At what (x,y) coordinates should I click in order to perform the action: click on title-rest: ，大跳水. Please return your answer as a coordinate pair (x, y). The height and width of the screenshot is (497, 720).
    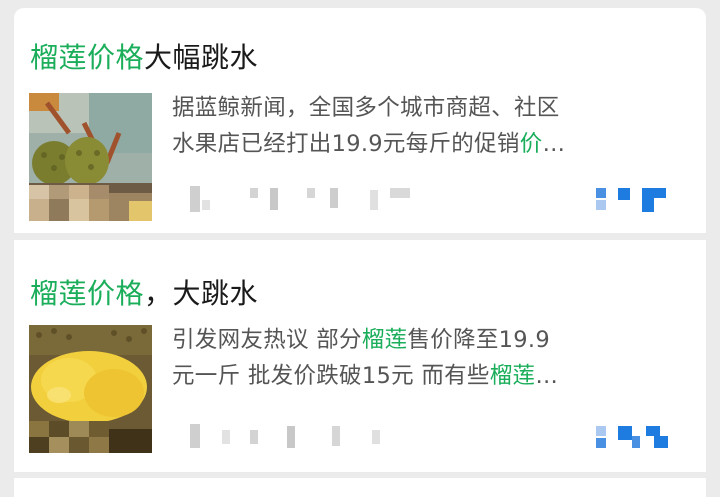
    Looking at the image, I should click on (201, 293).